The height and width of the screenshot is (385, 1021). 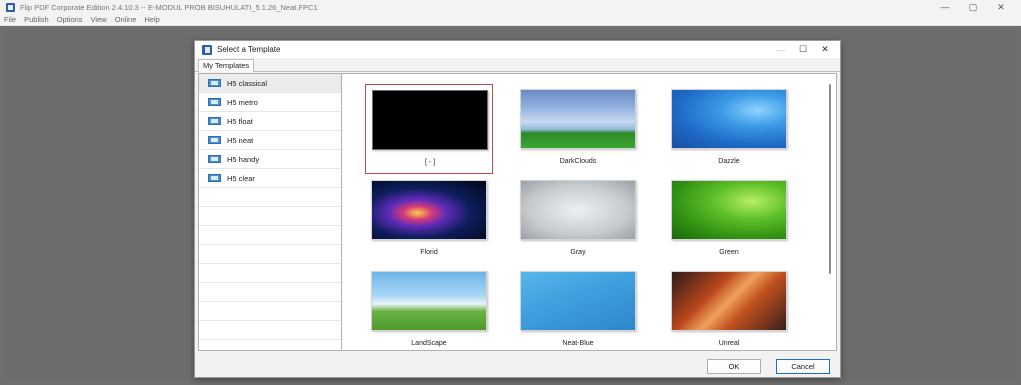 What do you see at coordinates (270, 140) in the screenshot?
I see `template-item-h5-neat: H5 neat` at bounding box center [270, 140].